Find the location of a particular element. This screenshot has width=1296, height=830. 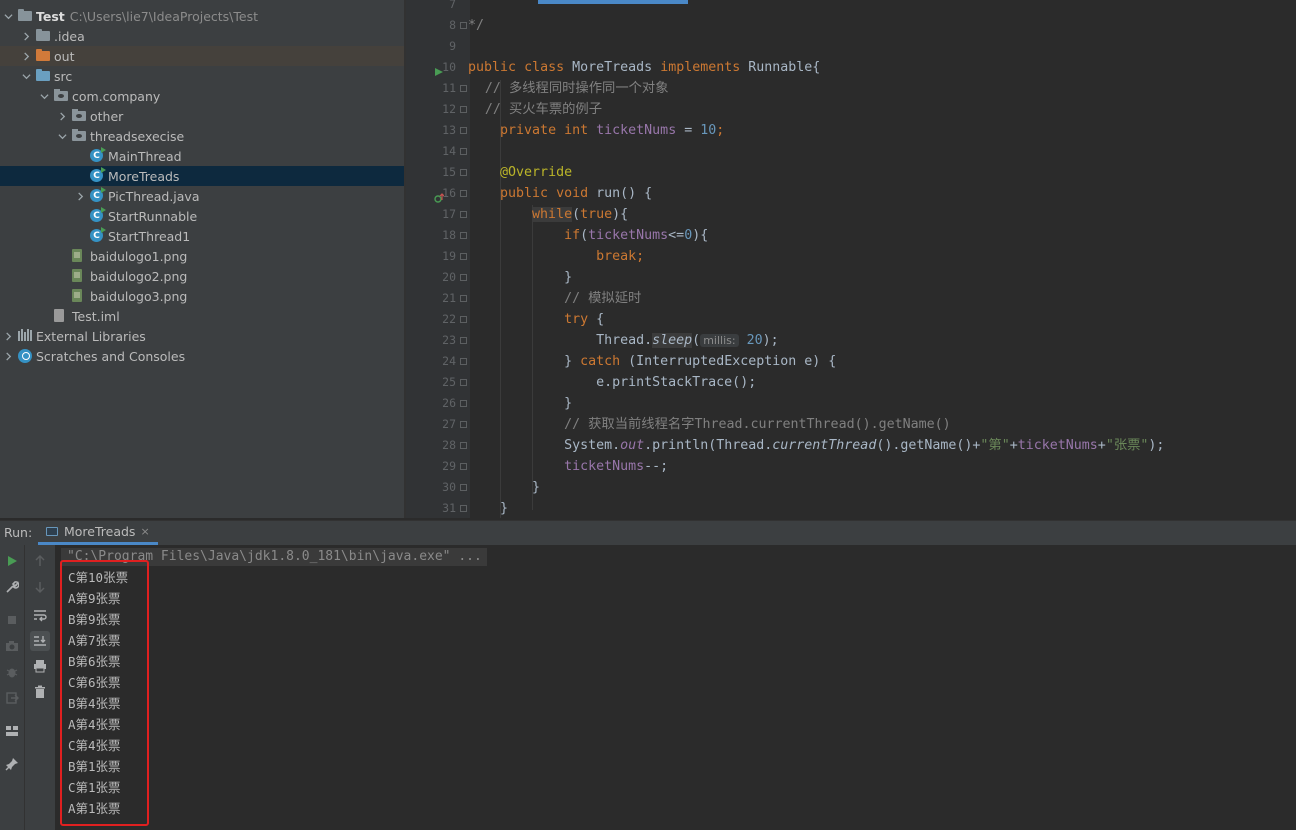

tree-item-scratches: Scratches and Consoles is located at coordinates (202, 356).